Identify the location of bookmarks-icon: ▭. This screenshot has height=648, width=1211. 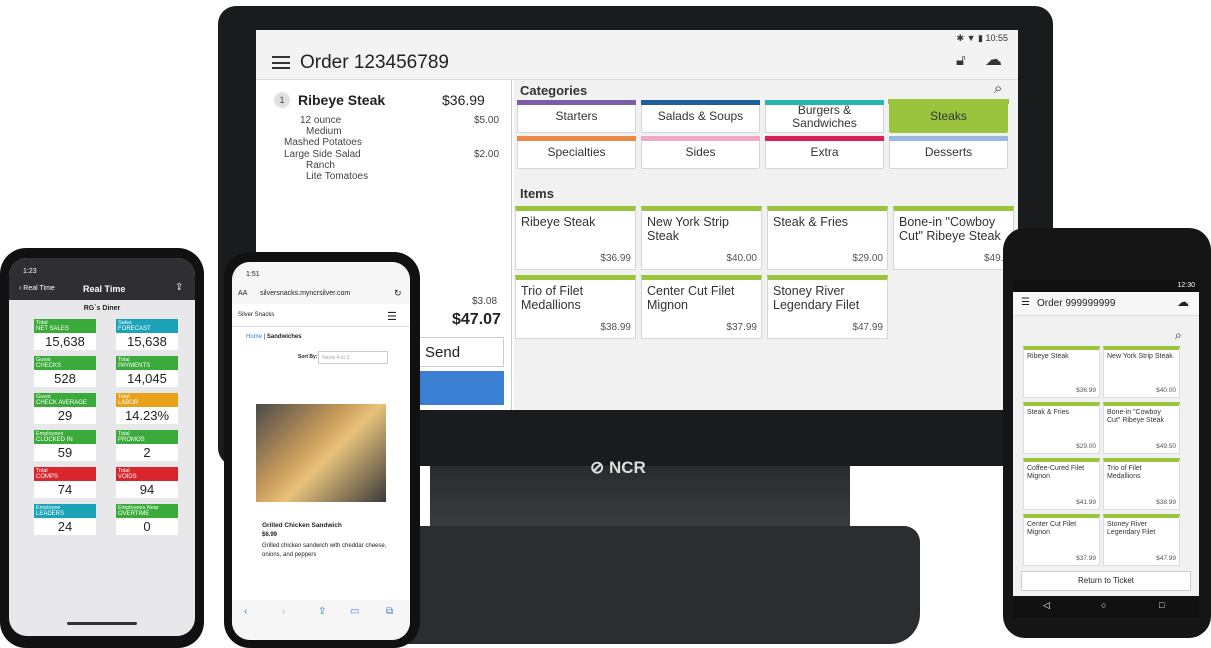
(354, 611).